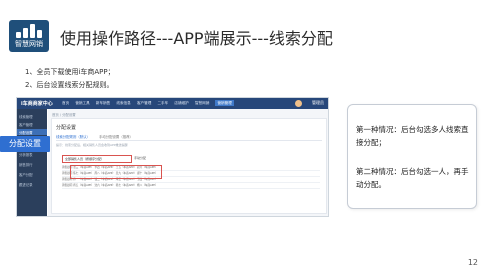 This screenshot has height=275, width=490. I want to click on menu-item: 店铺维护, so click(181, 103).